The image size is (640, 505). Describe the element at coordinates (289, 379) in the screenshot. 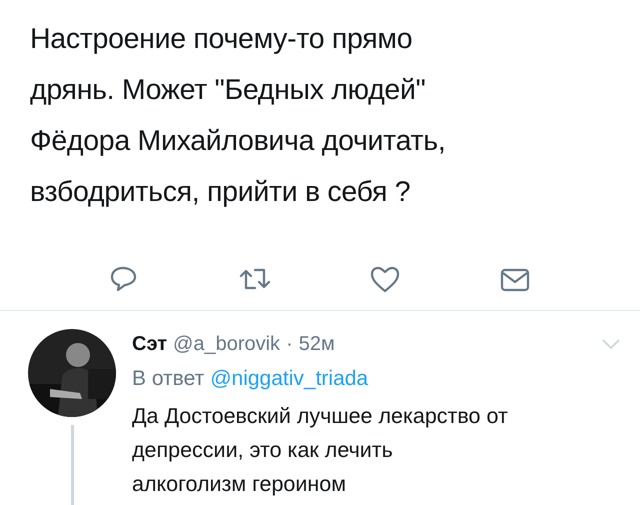

I see `mention-link: @niggativ_triada` at that location.